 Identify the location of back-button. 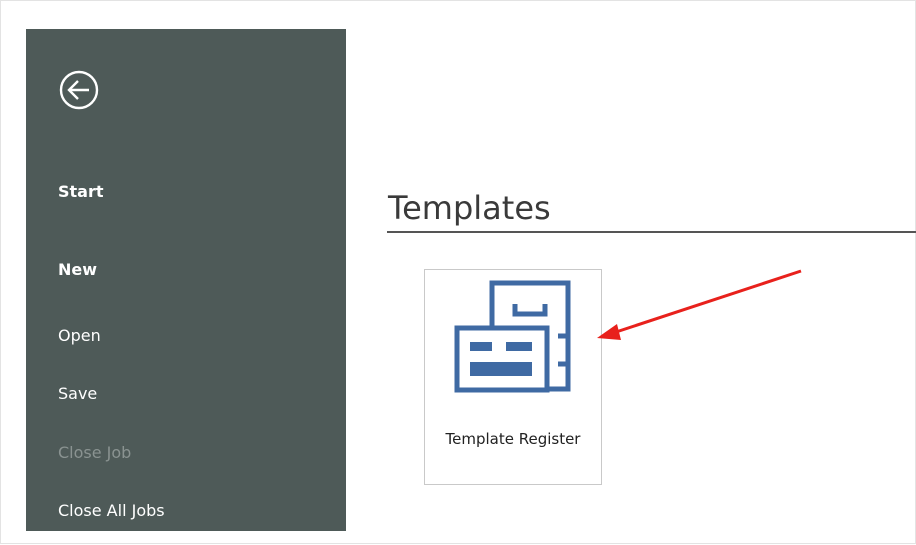
(79, 90).